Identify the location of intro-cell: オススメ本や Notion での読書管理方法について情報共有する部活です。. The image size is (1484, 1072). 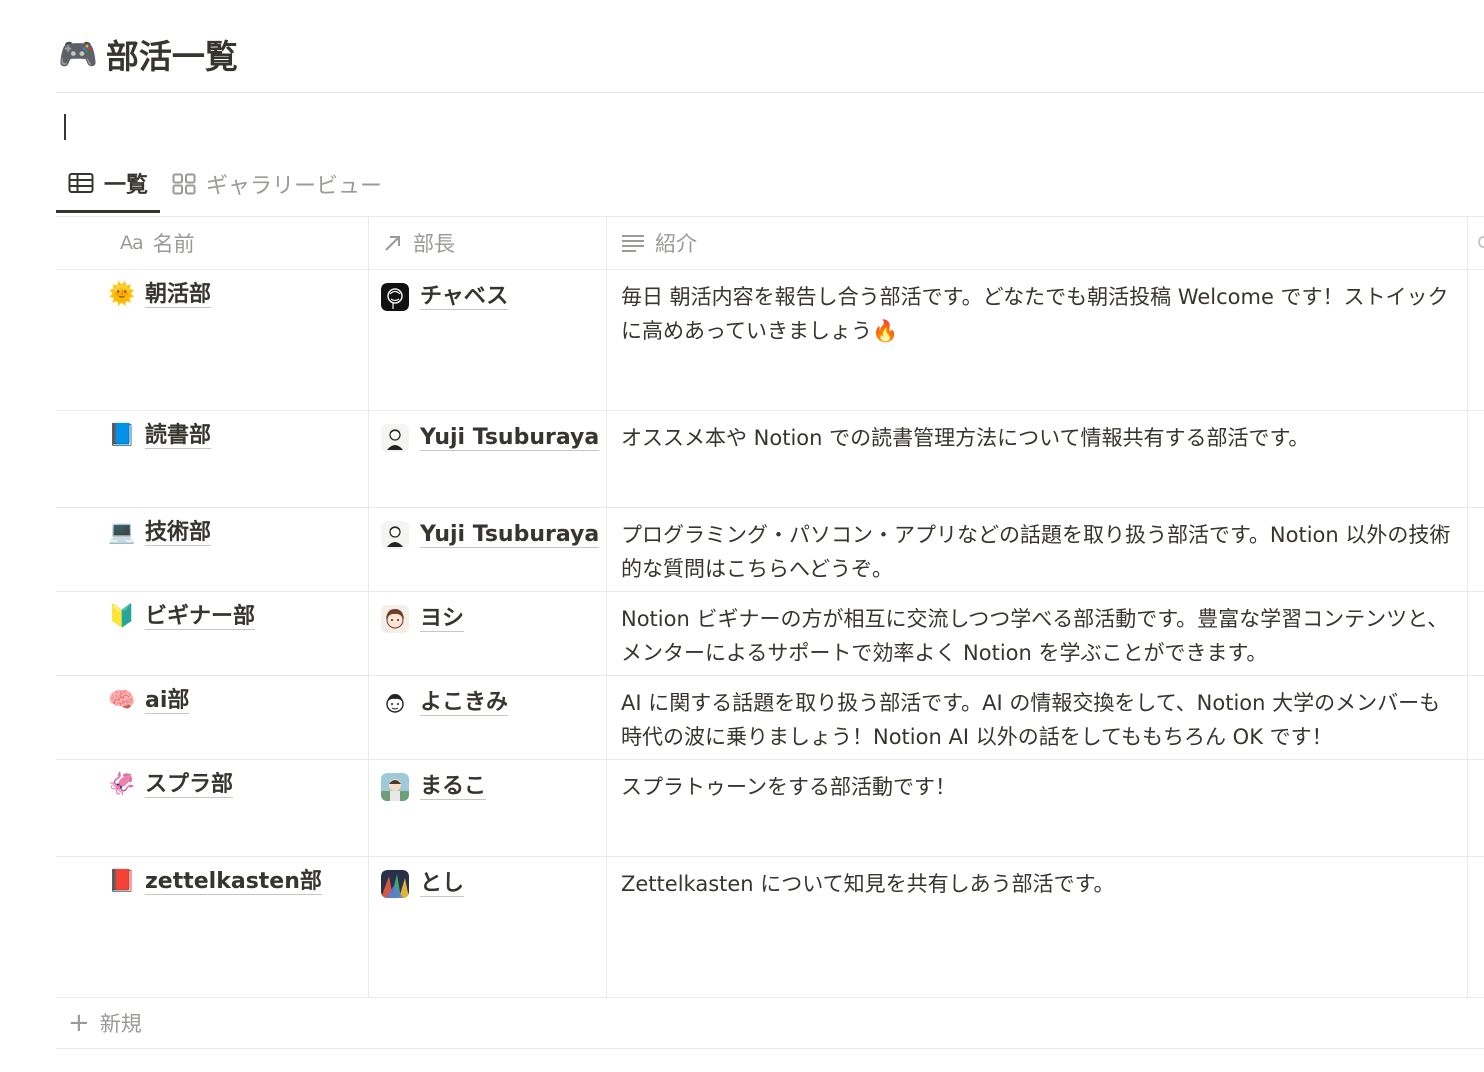
(1036, 459).